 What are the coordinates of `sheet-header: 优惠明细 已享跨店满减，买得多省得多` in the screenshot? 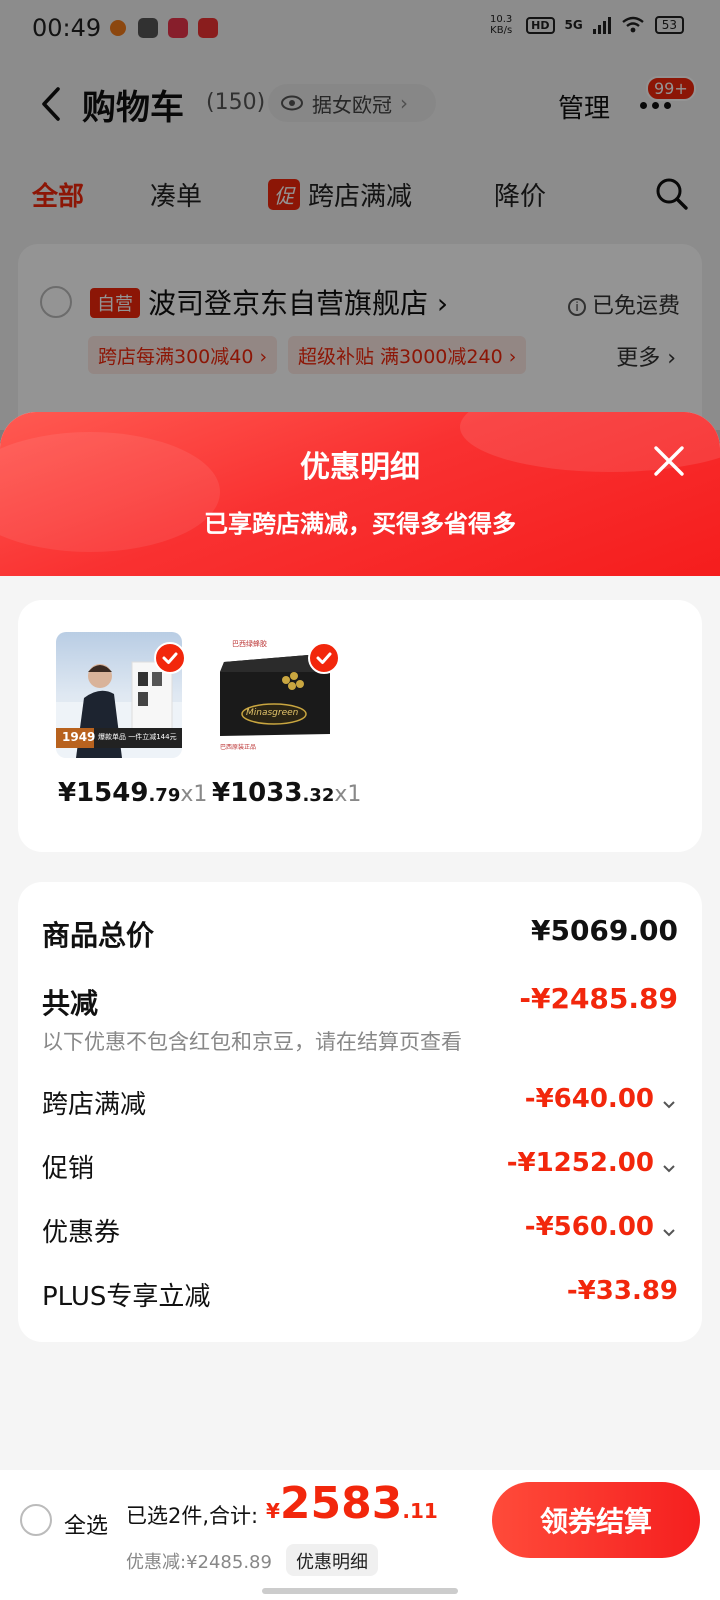 It's located at (360, 494).